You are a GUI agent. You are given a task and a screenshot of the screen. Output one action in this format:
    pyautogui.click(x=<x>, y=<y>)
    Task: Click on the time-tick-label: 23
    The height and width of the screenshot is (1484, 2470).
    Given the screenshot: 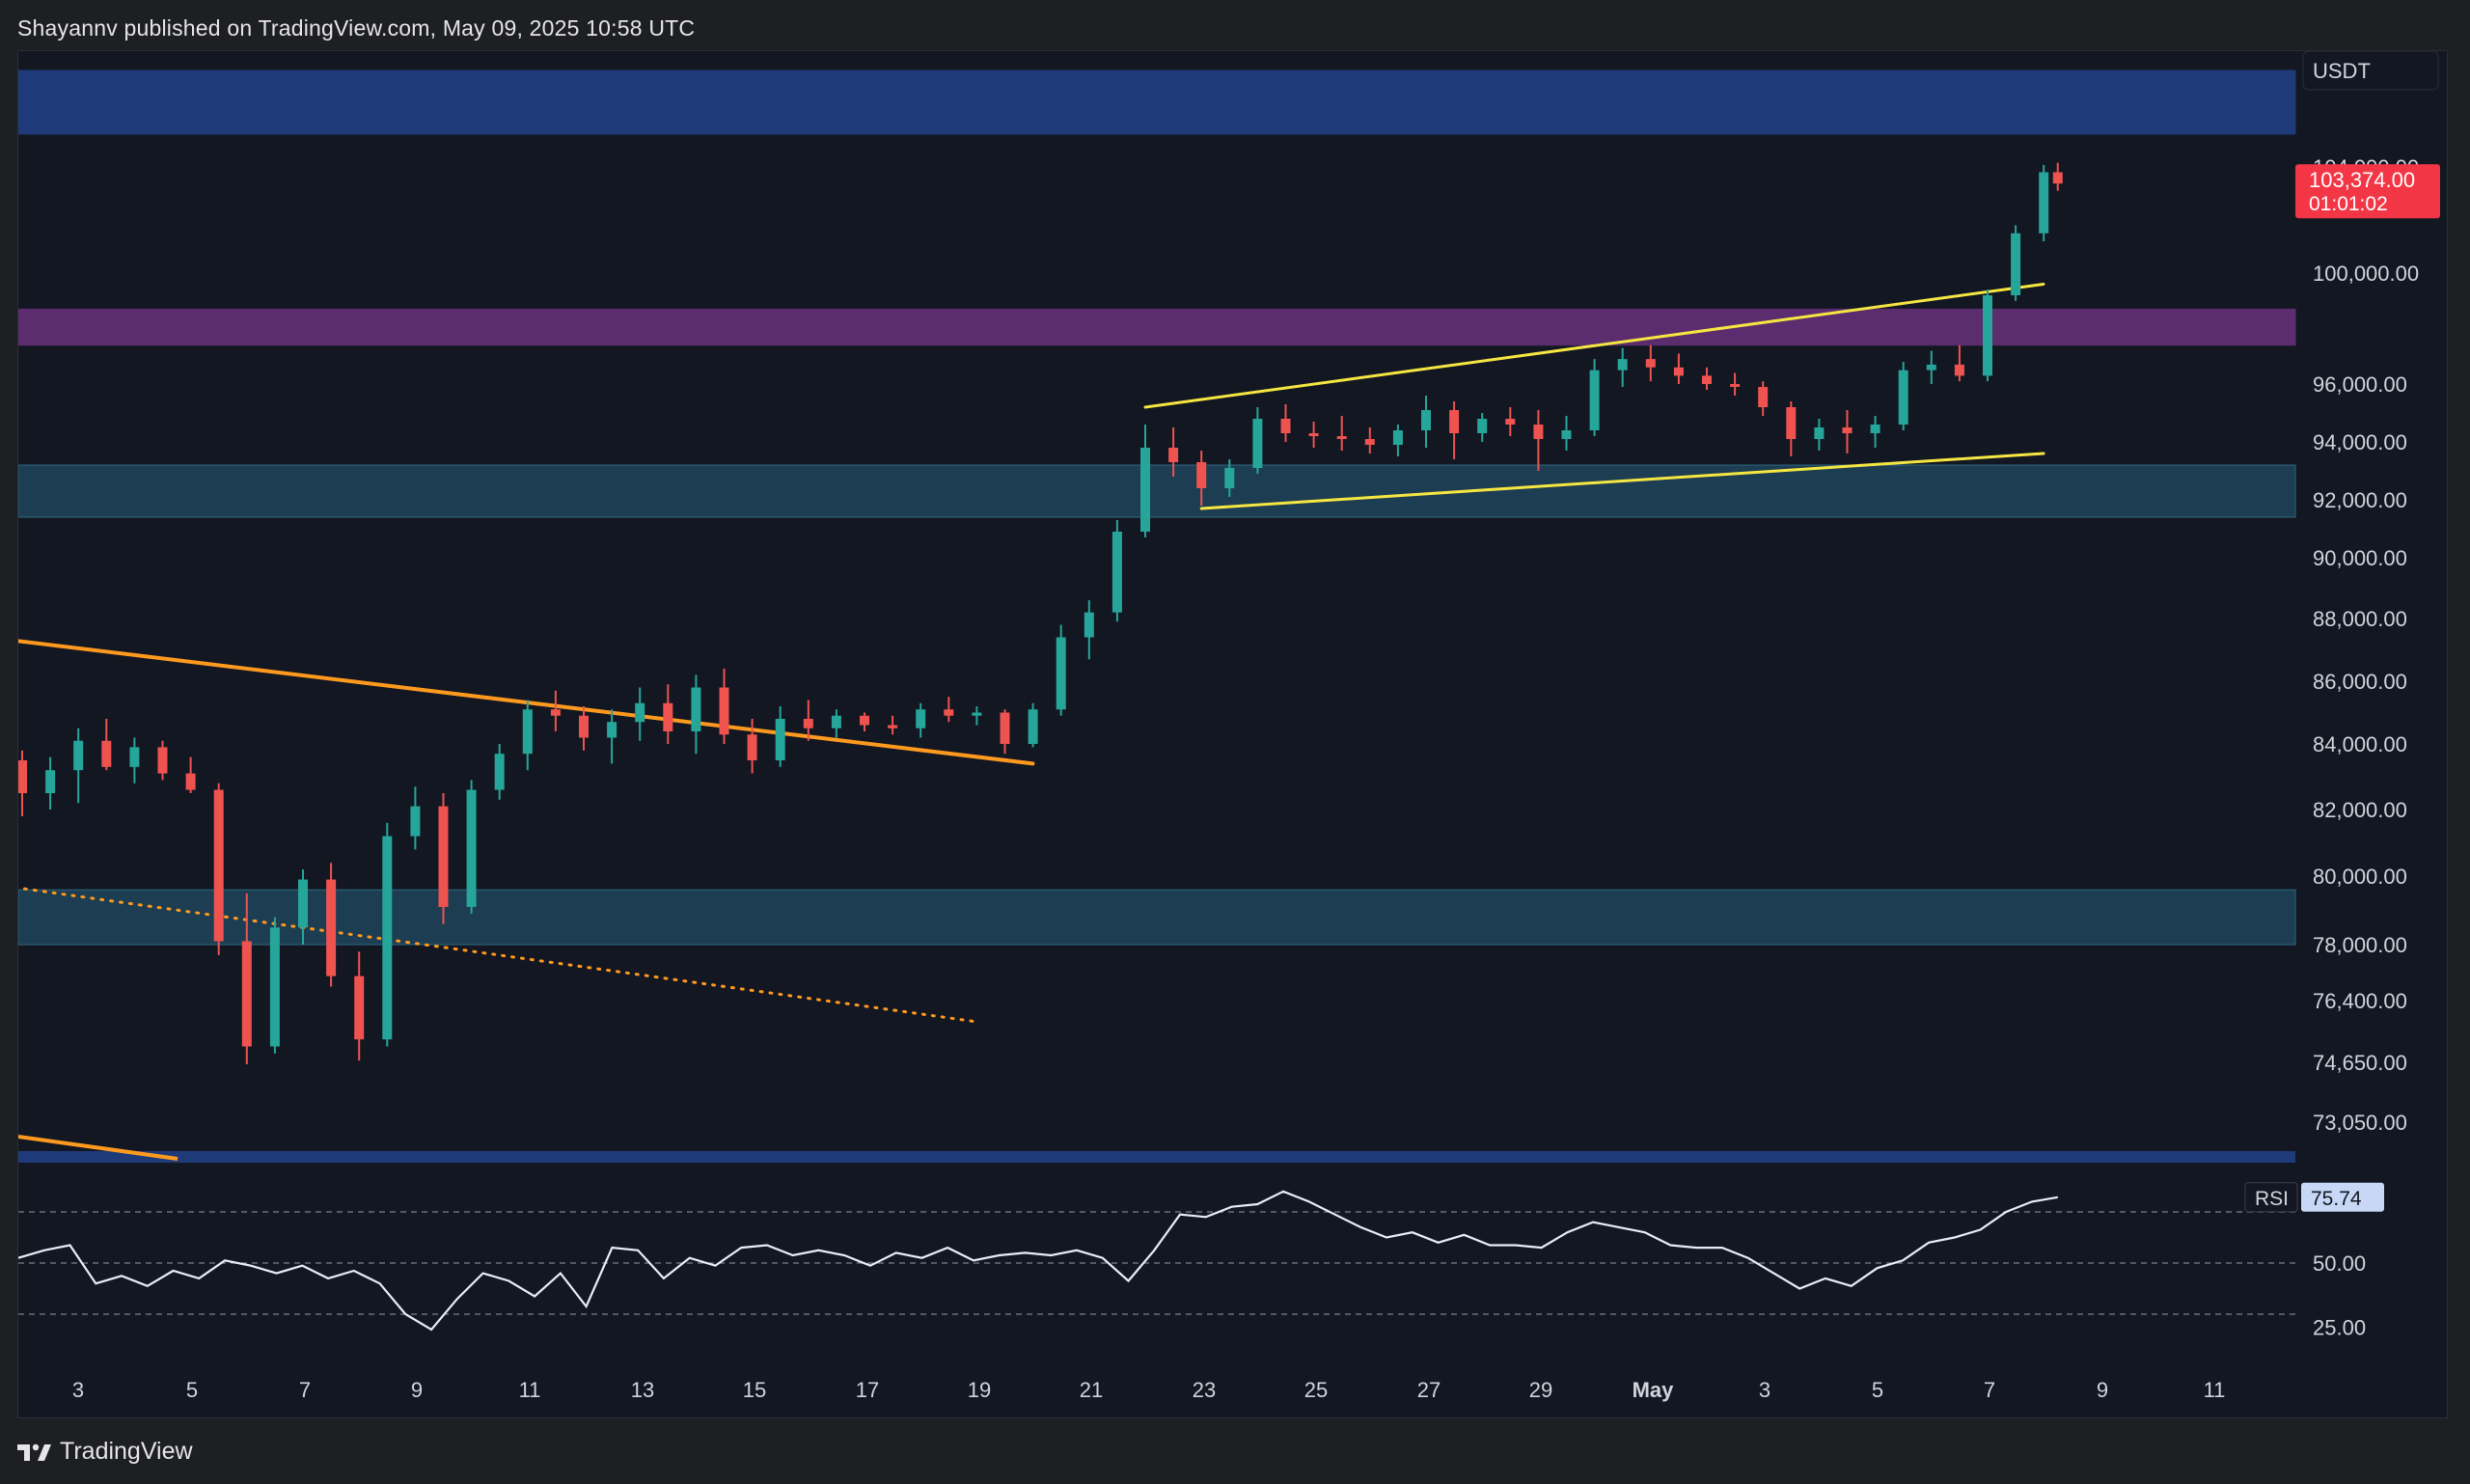 What is the action you would take?
    pyautogui.click(x=1204, y=1390)
    